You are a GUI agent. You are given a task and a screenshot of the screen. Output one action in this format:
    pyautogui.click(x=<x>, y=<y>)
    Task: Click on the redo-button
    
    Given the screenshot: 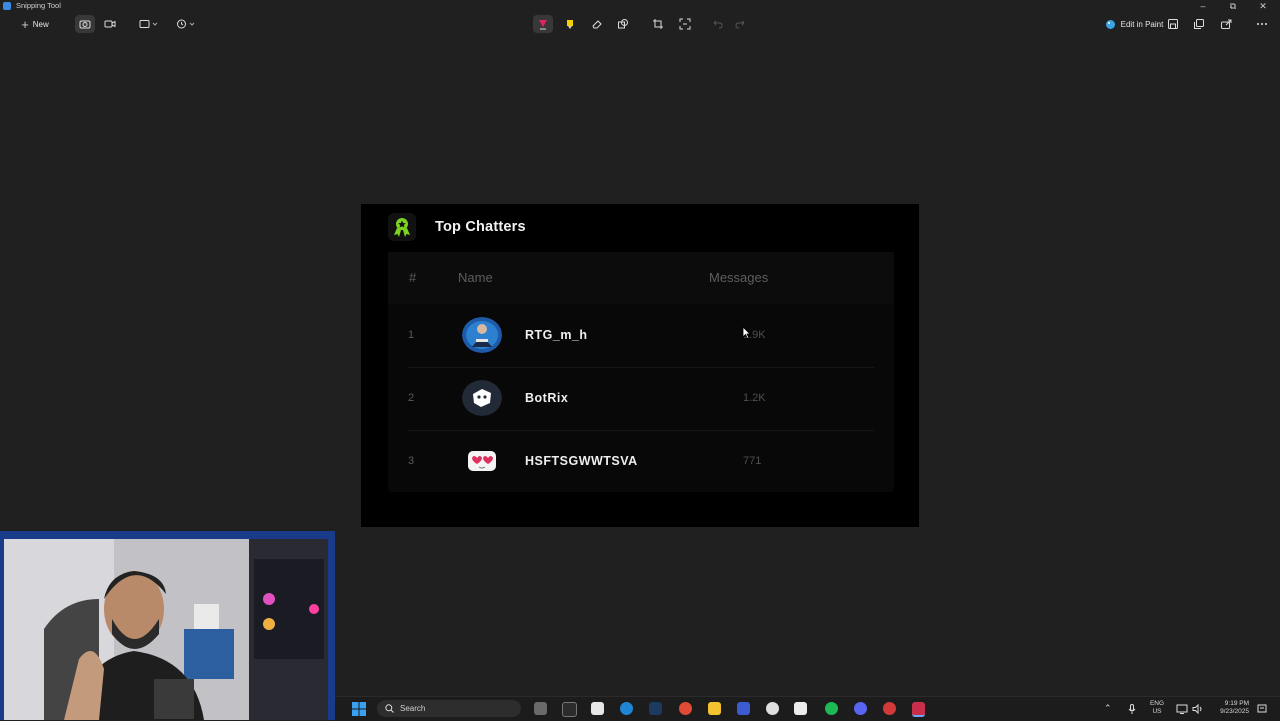 What is the action you would take?
    pyautogui.click(x=741, y=24)
    